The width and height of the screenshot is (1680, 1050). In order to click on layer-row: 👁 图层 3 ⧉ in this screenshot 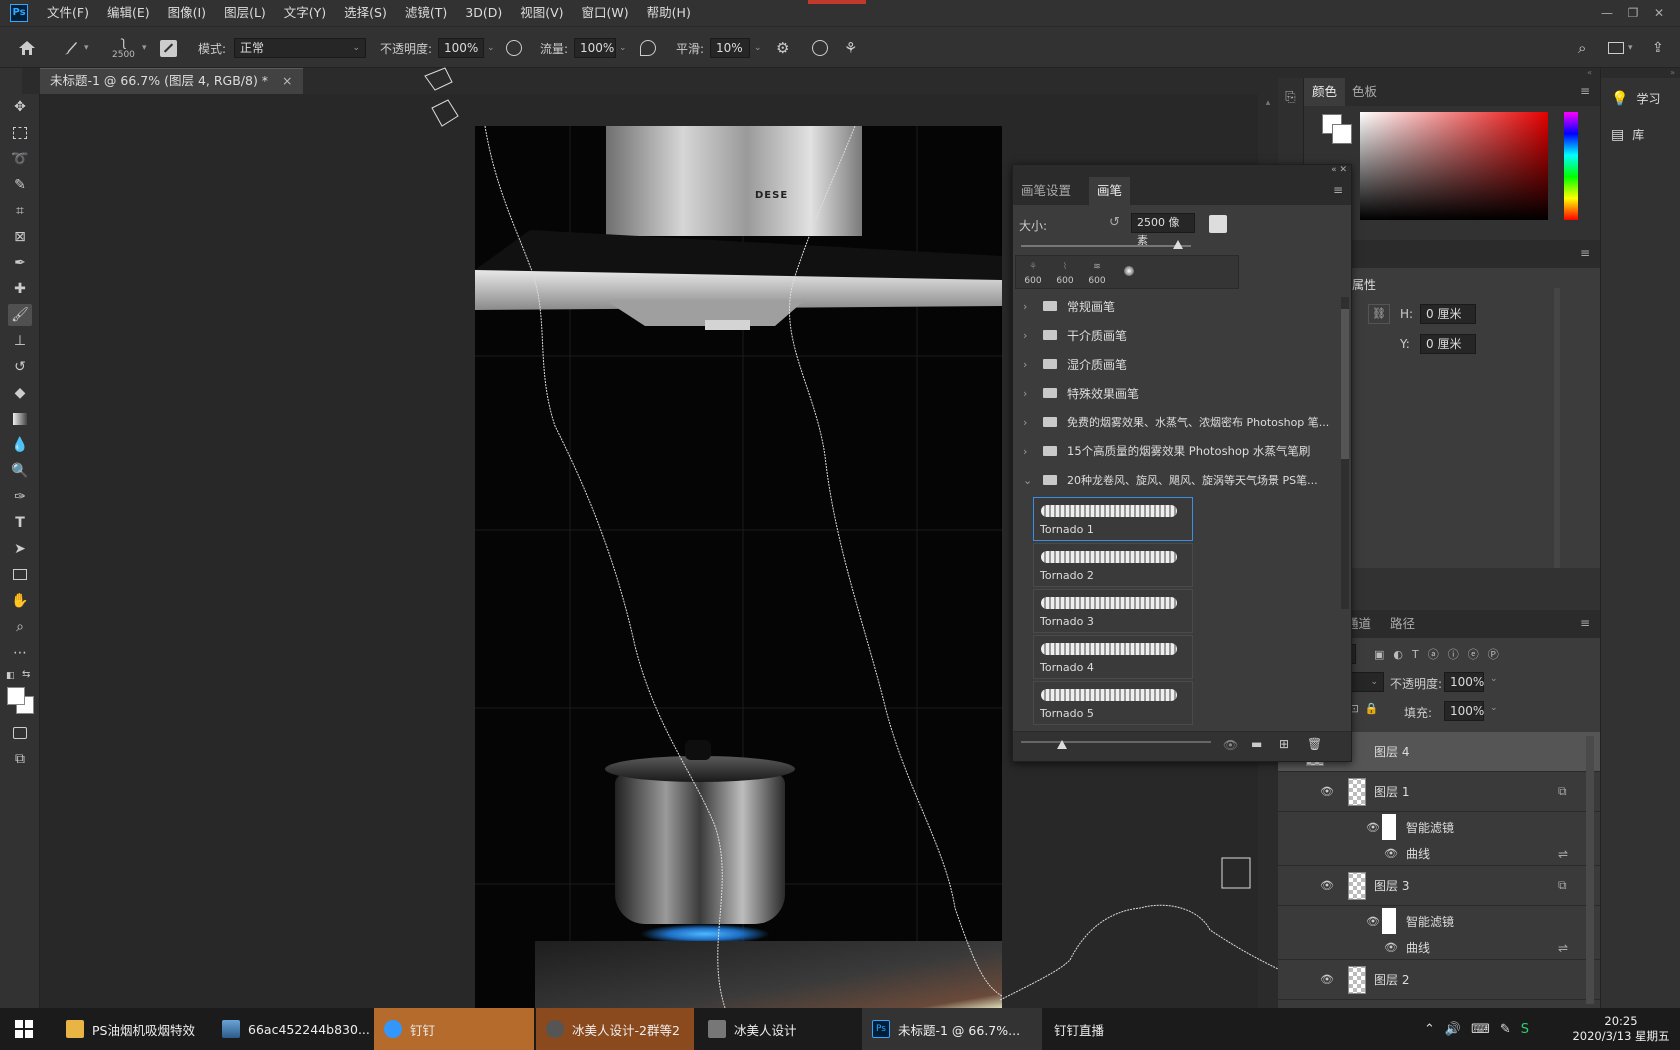, I will do `click(1439, 886)`.